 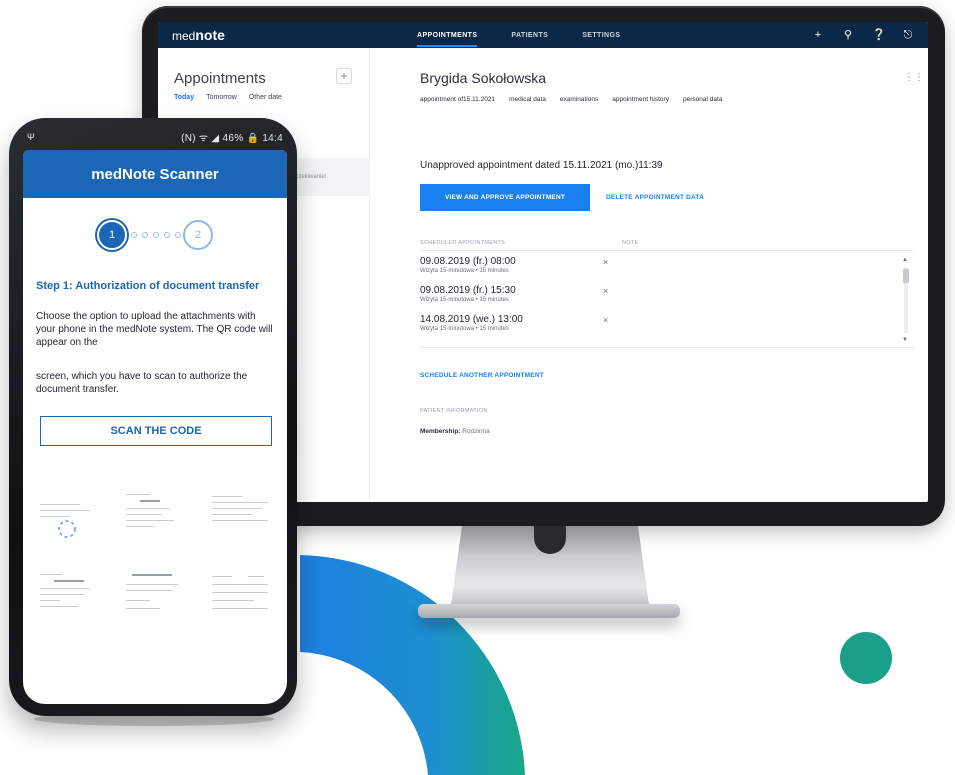 I want to click on list-item-status: oczekiwanie/, so click(x=309, y=177).